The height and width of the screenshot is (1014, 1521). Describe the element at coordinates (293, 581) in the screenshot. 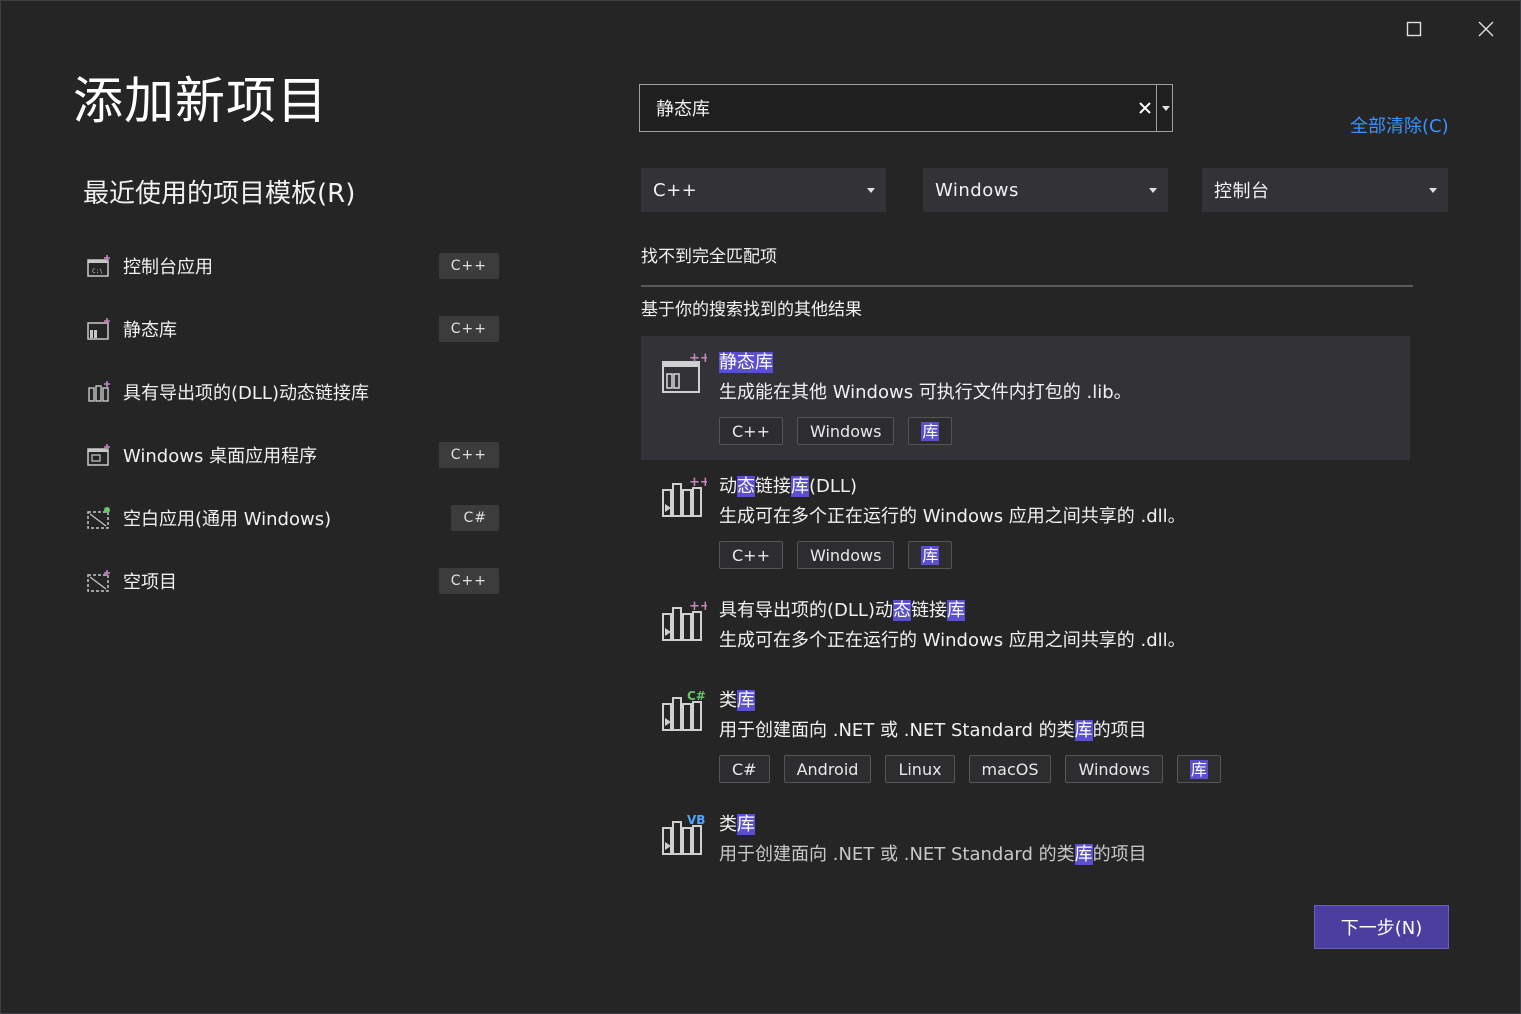

I see `recent-template-item: 空项目 C++` at that location.